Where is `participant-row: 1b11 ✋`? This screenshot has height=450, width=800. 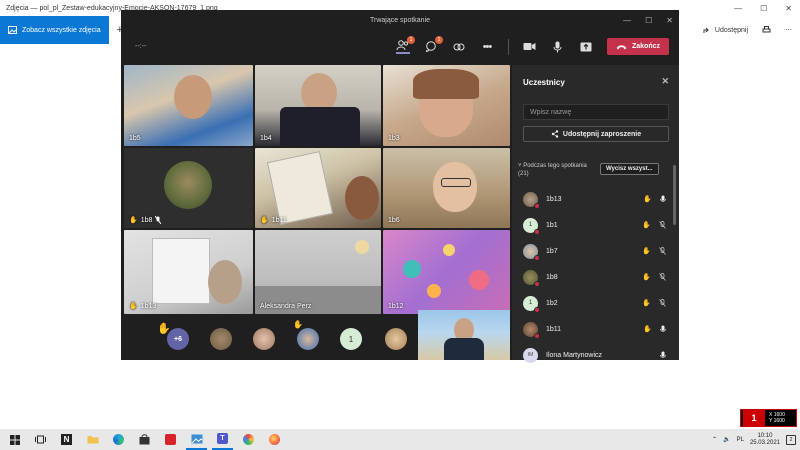
participant-row: 1b11 ✋ is located at coordinates (592, 329).